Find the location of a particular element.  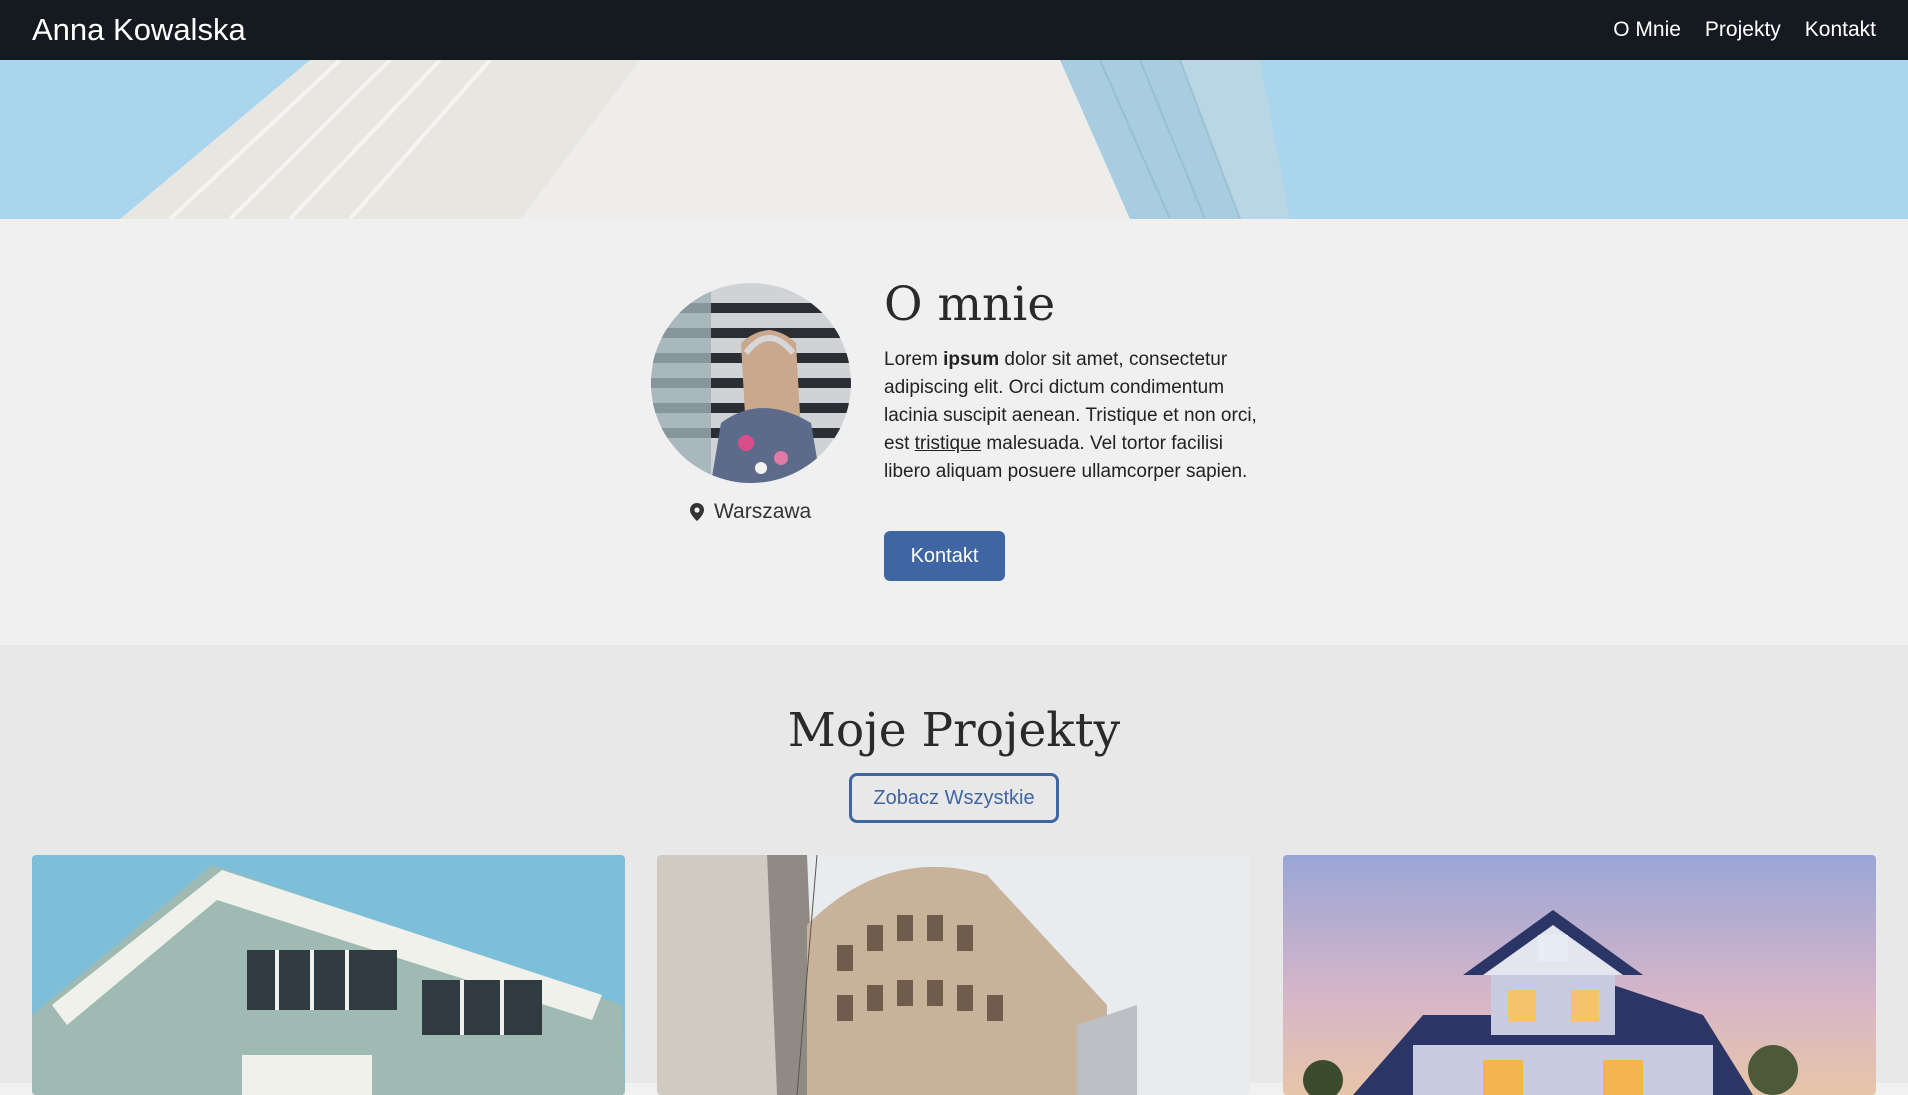

nav-link-o-mnie: O Mnie is located at coordinates (1647, 30).